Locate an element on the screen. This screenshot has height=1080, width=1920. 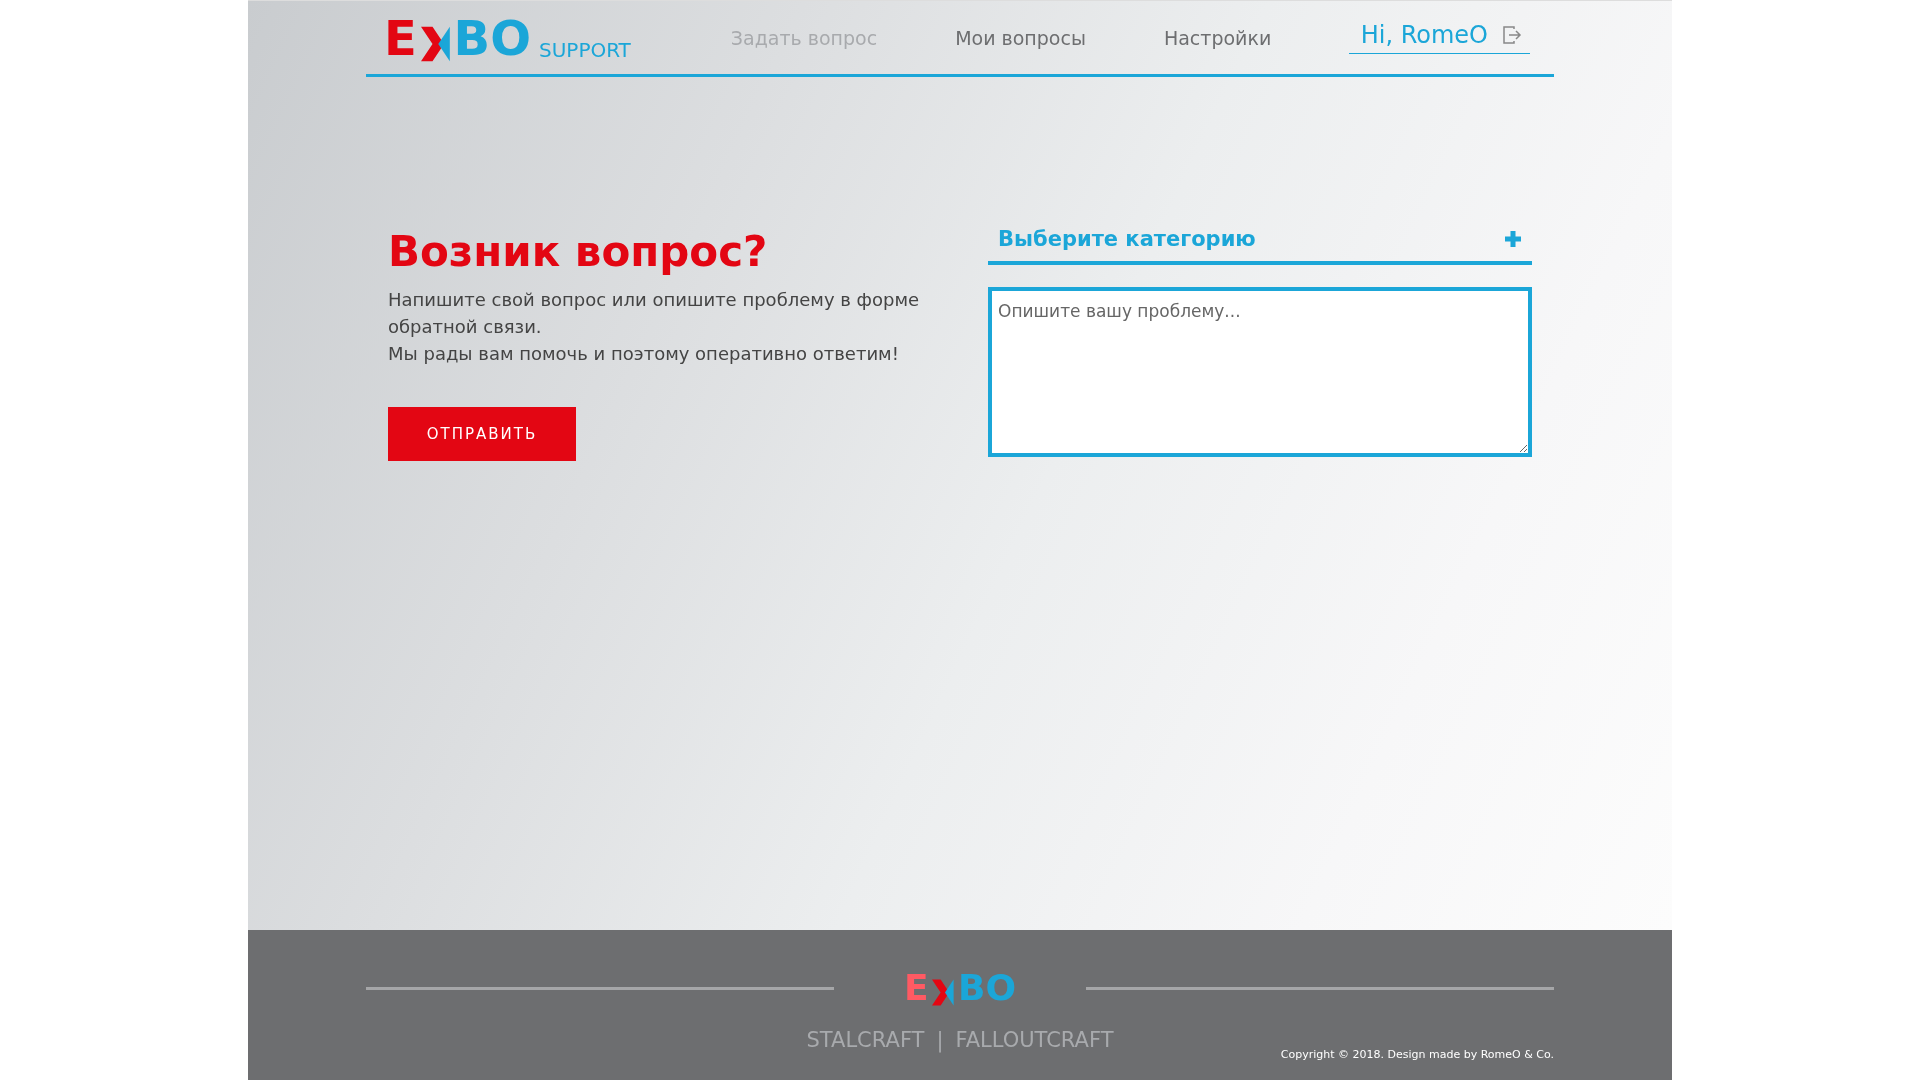
intro-paragraph: Напишите свой вопрос или опишите проблему в форме обратной связи. is located at coordinates (654, 313).